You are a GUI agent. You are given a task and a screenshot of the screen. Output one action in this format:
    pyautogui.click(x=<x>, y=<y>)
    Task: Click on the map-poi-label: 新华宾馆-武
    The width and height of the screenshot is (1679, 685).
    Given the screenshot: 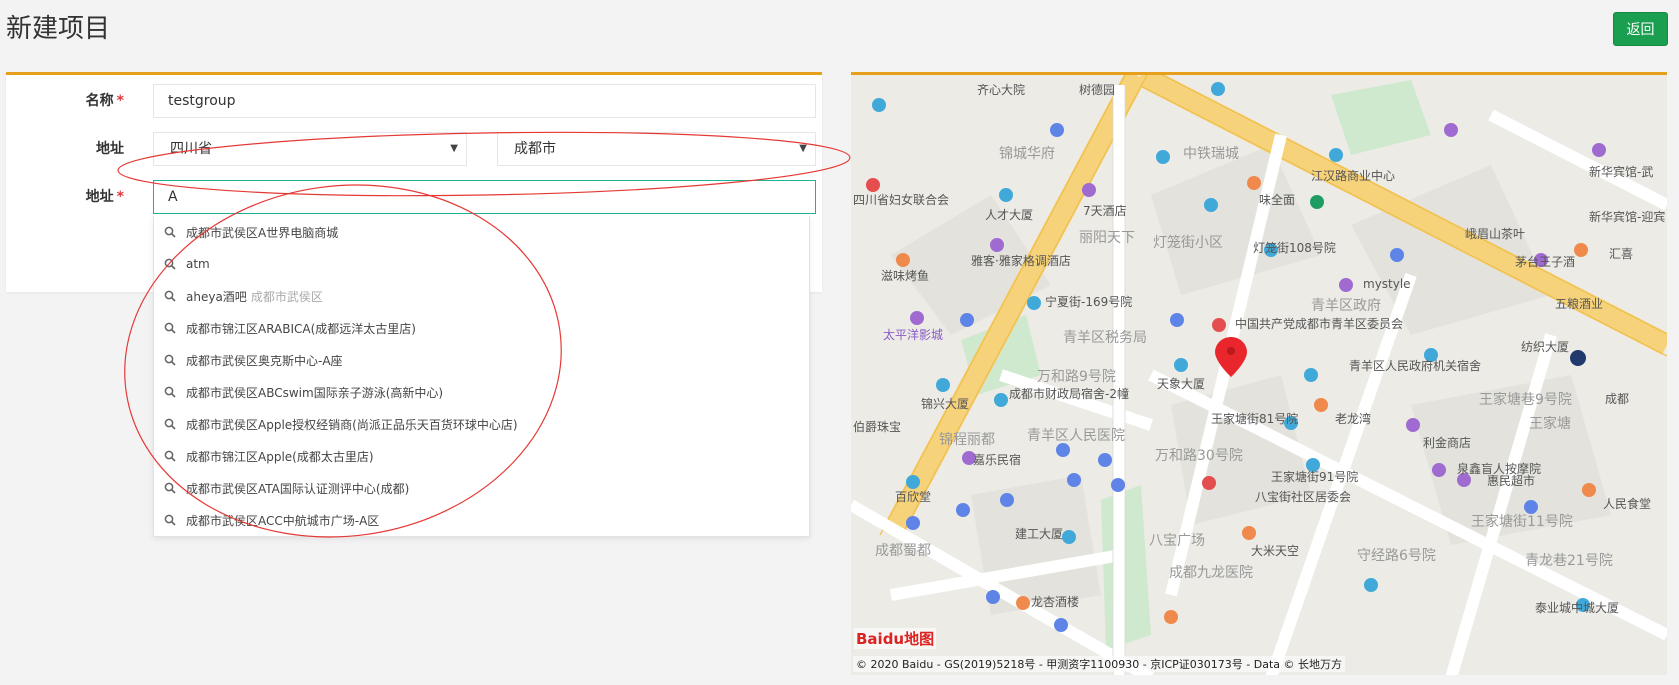 What is the action you would take?
    pyautogui.click(x=1621, y=171)
    